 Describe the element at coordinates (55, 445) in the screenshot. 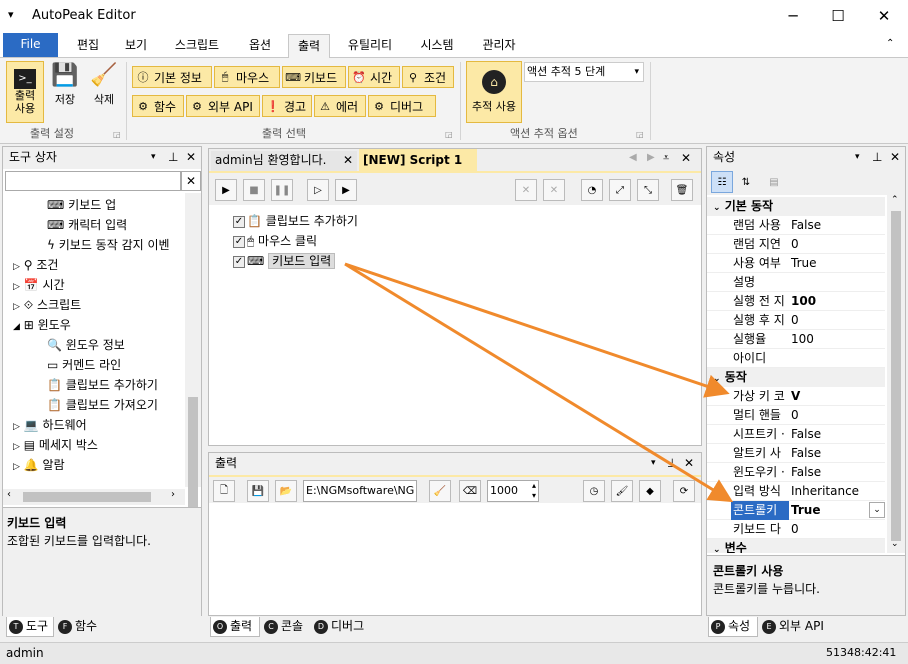

I see `tree-item-message-box: ▷ ▤ 메세지 박스` at that location.